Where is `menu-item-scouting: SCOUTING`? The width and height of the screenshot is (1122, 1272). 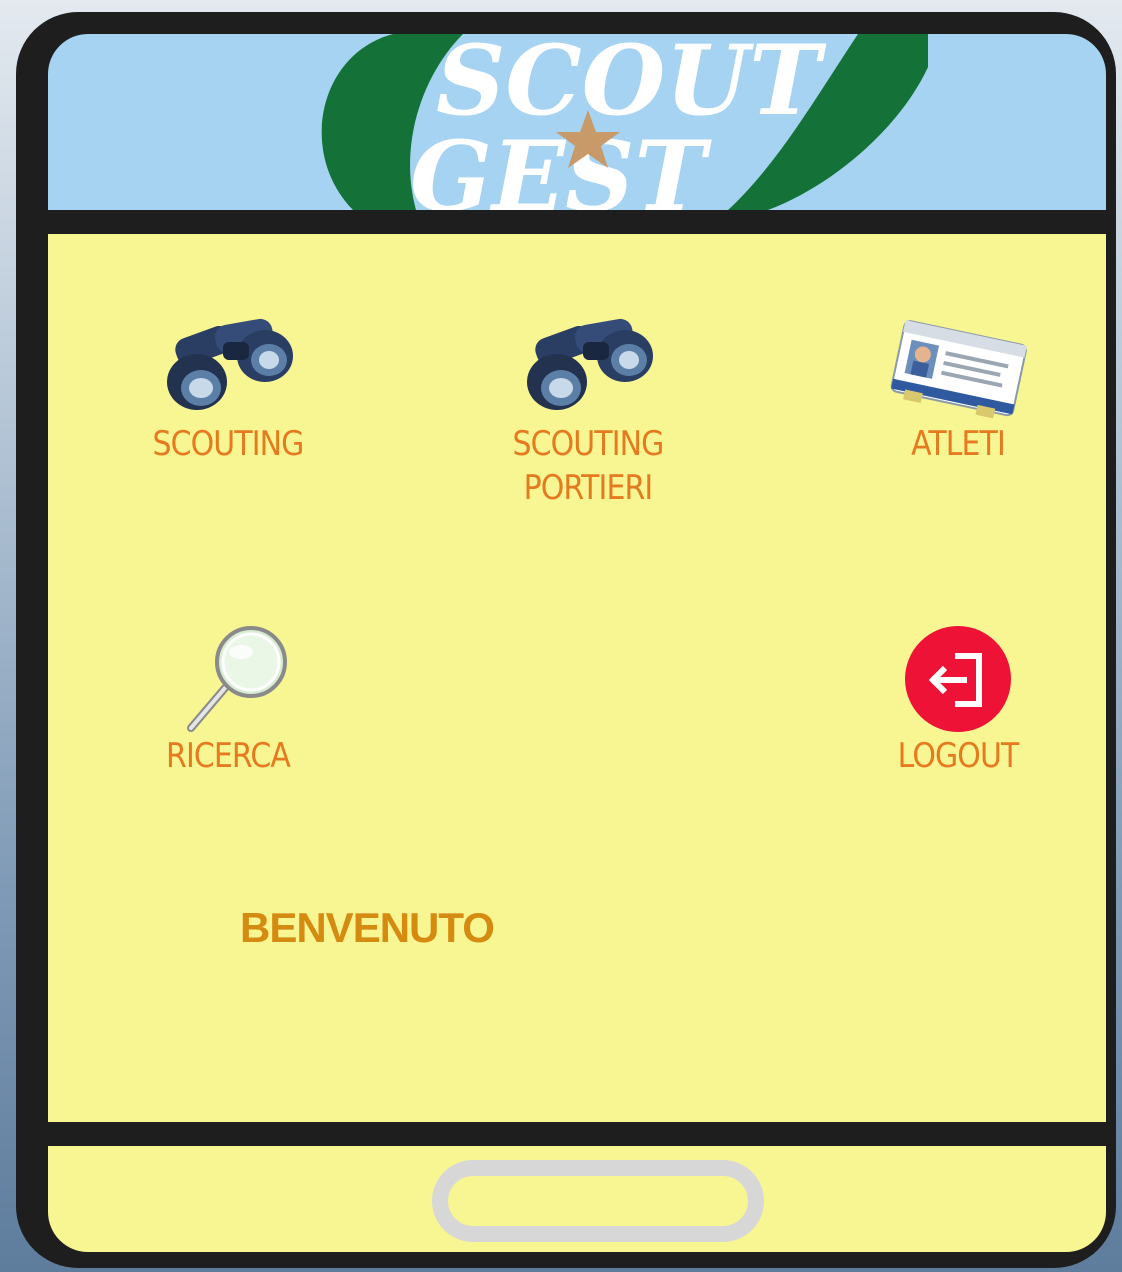
menu-item-scouting: SCOUTING is located at coordinates (228, 389).